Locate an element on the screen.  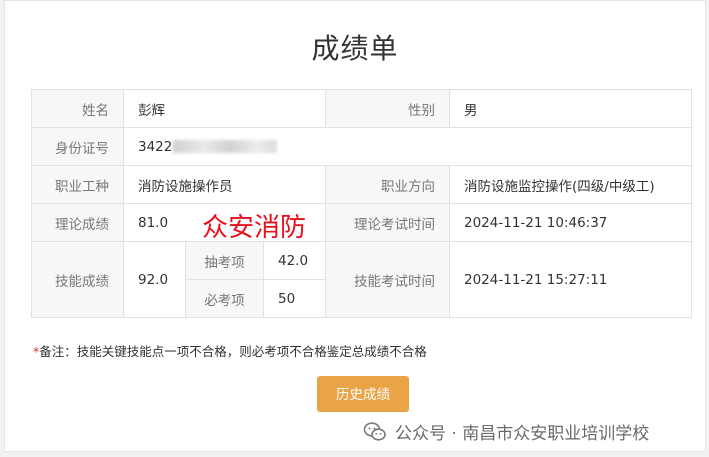
wechat-icon is located at coordinates (374, 431).